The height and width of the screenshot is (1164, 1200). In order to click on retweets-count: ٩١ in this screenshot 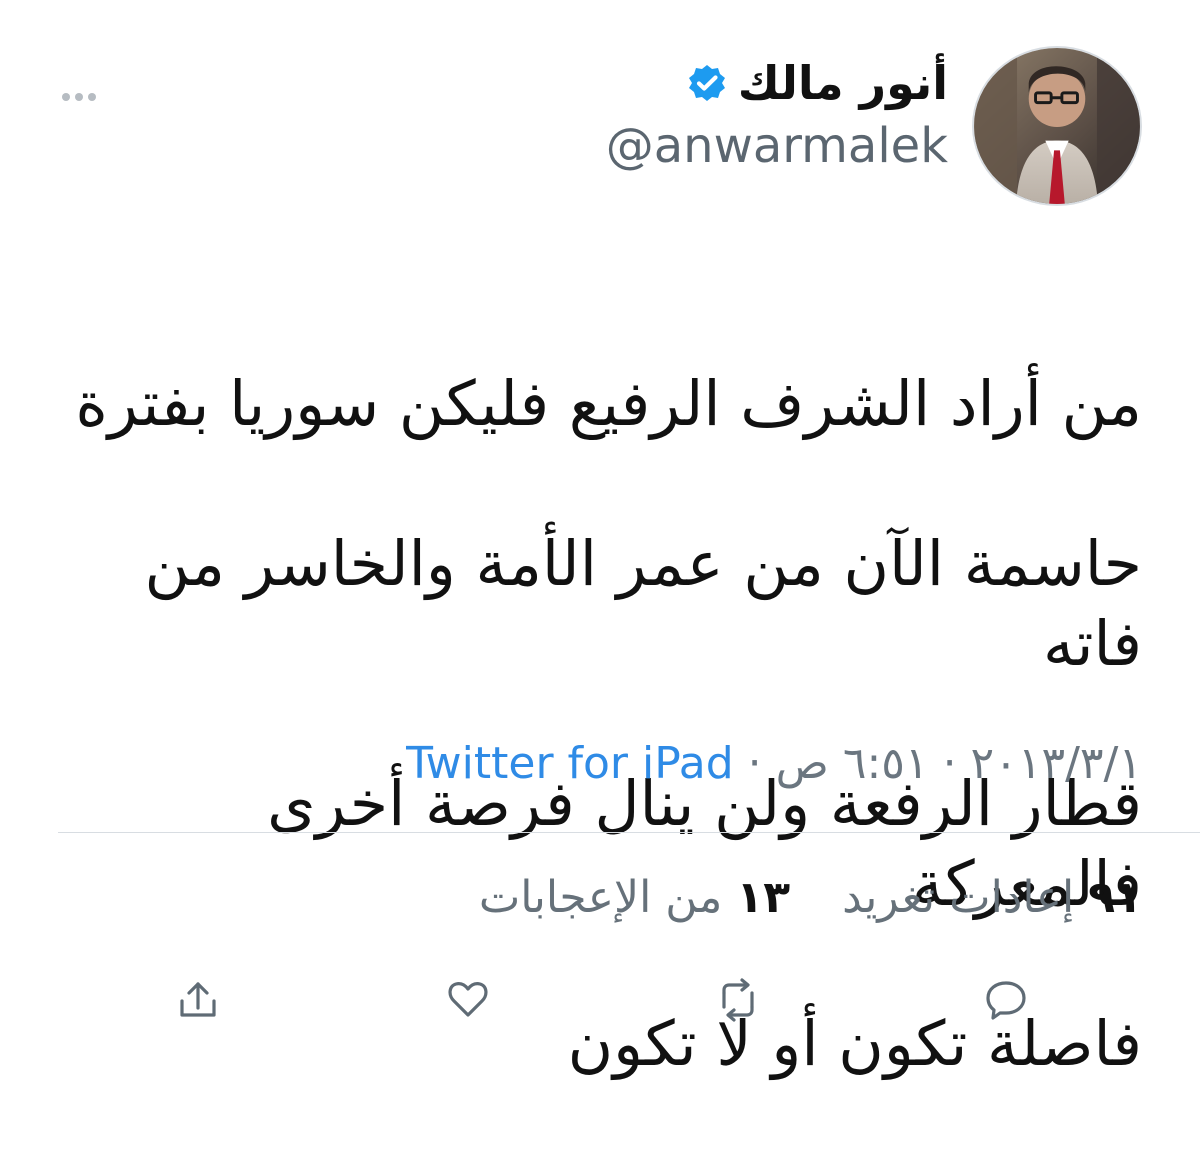, I will do `click(1115, 897)`.